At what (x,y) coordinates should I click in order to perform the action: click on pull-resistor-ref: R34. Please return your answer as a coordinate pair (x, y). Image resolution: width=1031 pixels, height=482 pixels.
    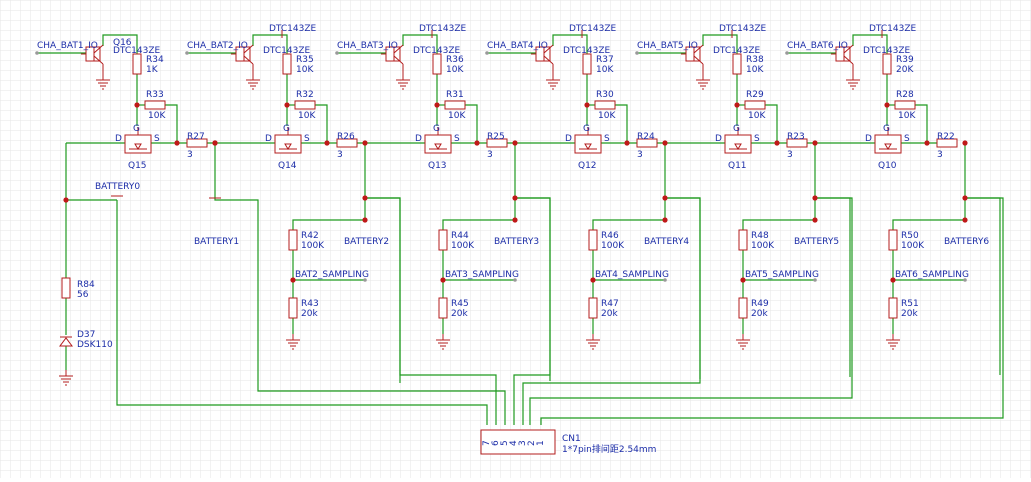
    Looking at the image, I should click on (155, 60).